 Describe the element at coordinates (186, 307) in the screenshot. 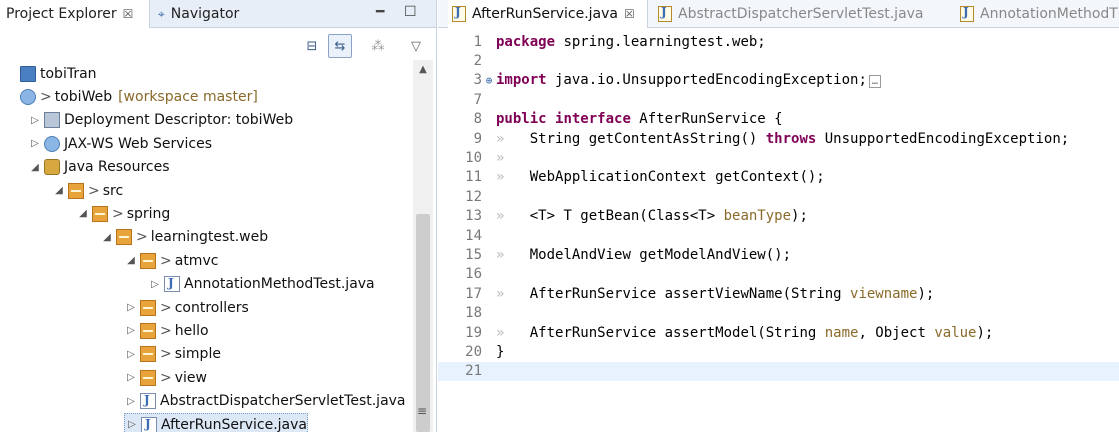

I see `tree-item: ▷ > controllers` at that location.